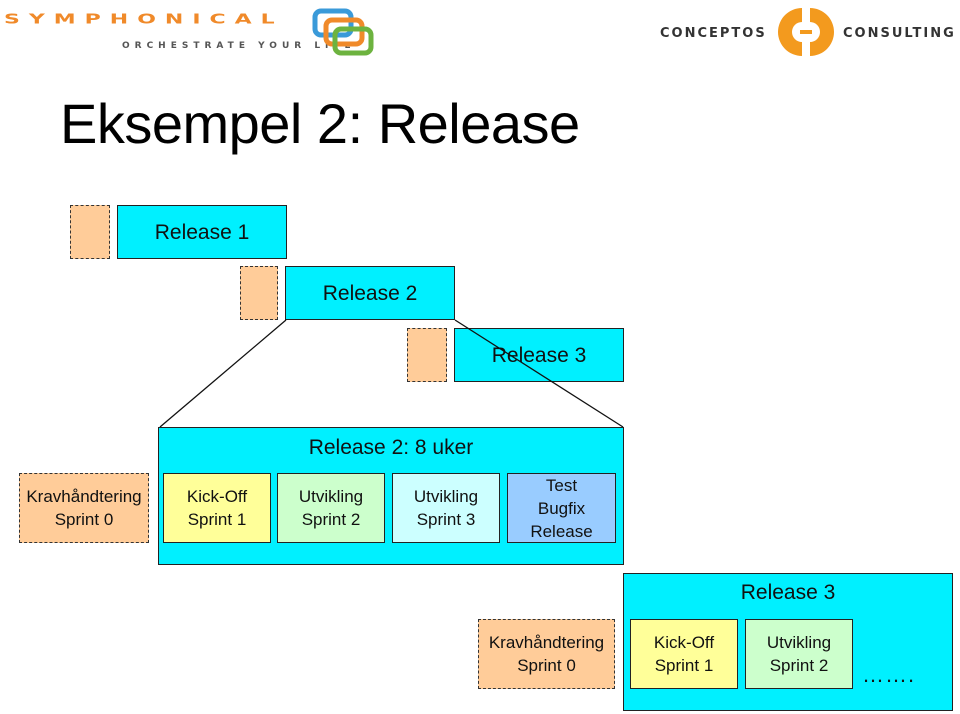 Image resolution: width=960 pixels, height=714 pixels. Describe the element at coordinates (202, 232) in the screenshot. I see `release1-block: Release 1` at that location.